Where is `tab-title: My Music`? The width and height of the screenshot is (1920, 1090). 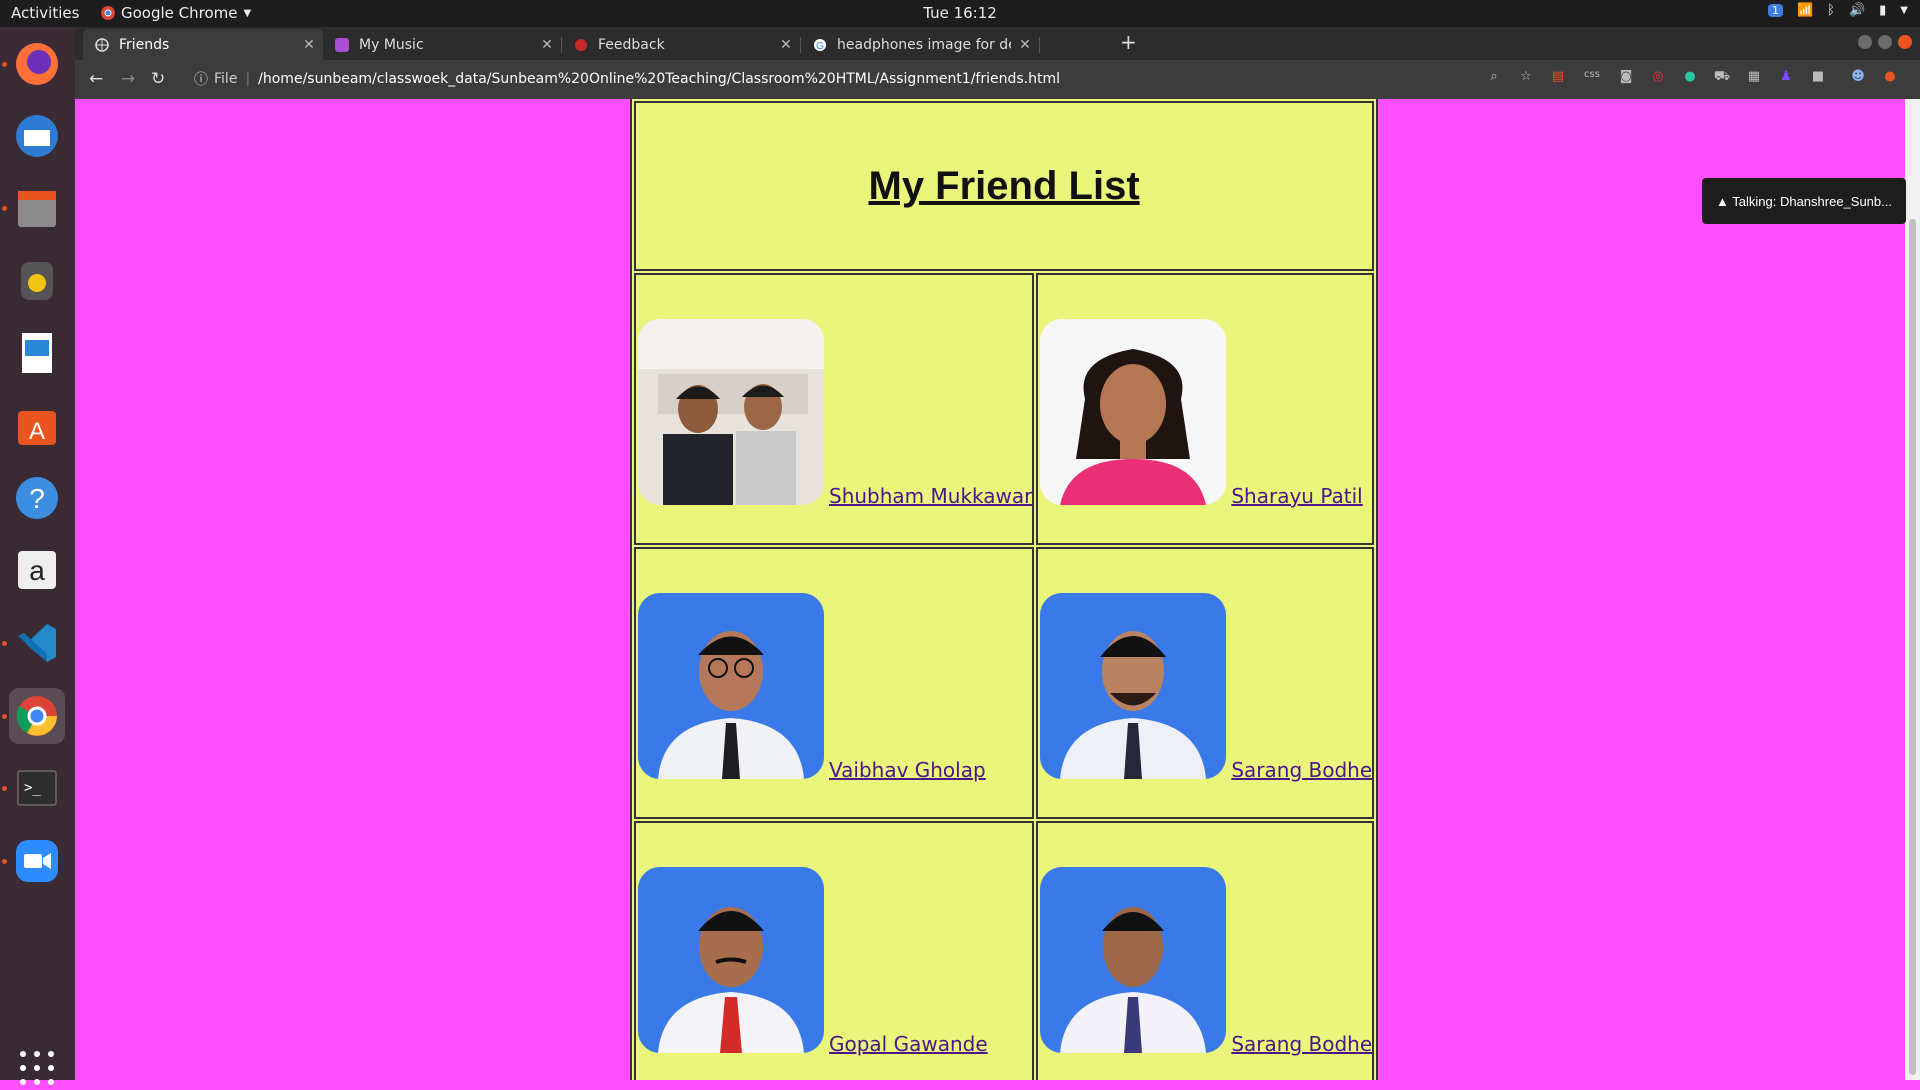
tab-title: My Music is located at coordinates (391, 44).